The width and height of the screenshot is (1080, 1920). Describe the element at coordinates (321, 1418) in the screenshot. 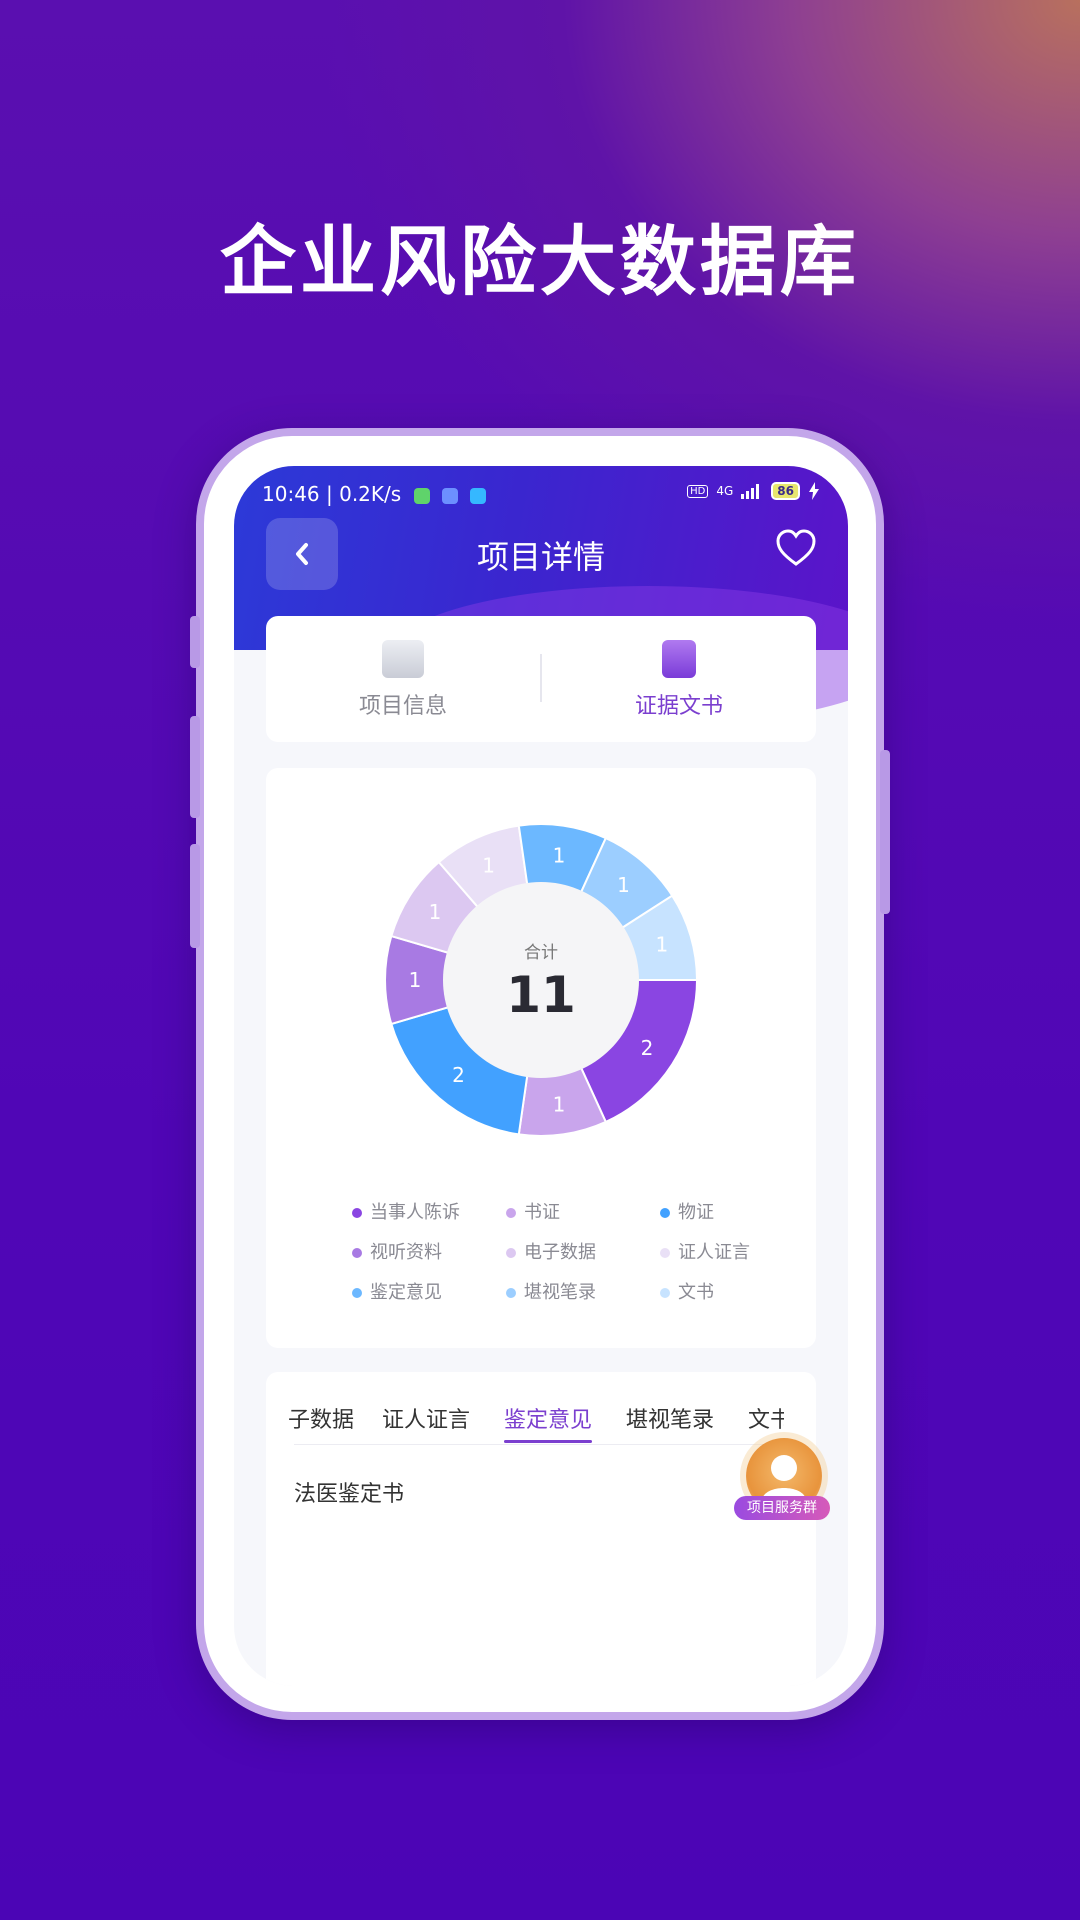

I see `type-tab: 子数据` at that location.